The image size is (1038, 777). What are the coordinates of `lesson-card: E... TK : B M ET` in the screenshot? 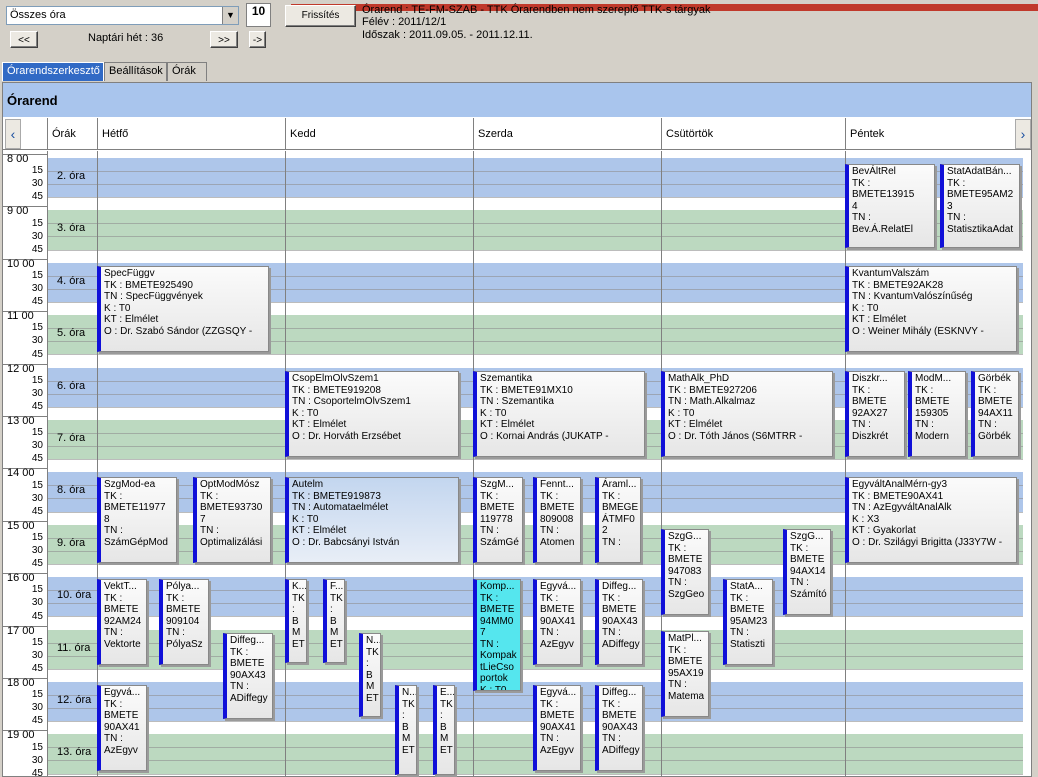 It's located at (444, 730).